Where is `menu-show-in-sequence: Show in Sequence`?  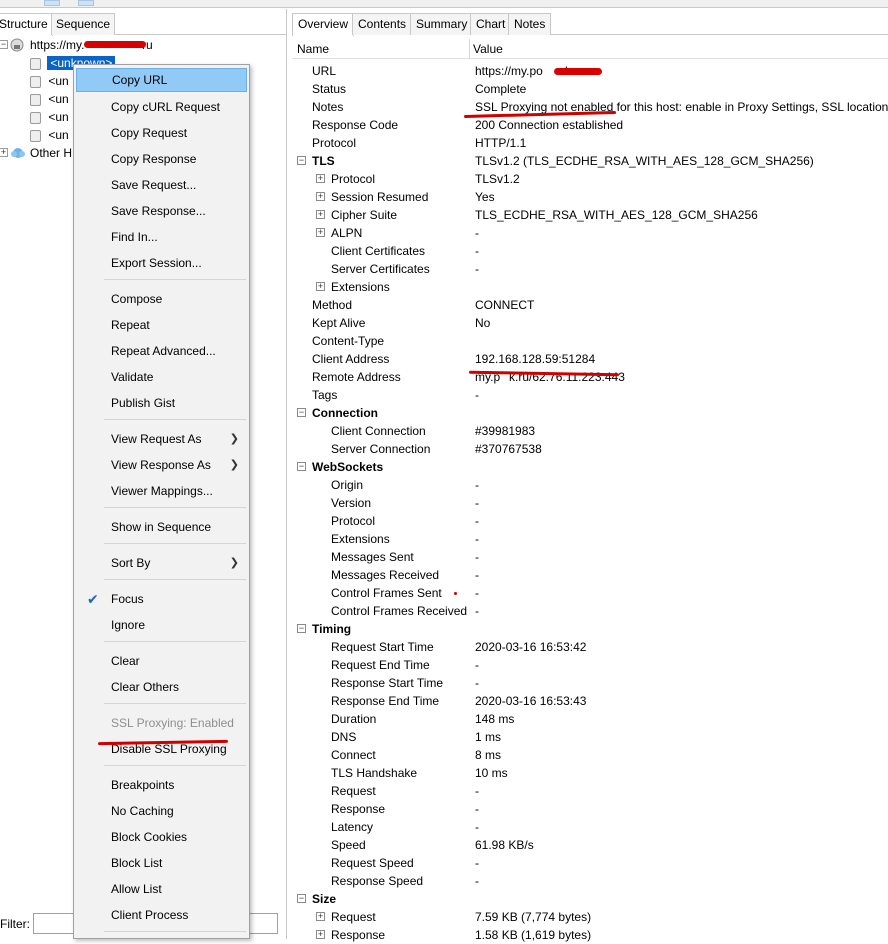 menu-show-in-sequence: Show in Sequence is located at coordinates (161, 527).